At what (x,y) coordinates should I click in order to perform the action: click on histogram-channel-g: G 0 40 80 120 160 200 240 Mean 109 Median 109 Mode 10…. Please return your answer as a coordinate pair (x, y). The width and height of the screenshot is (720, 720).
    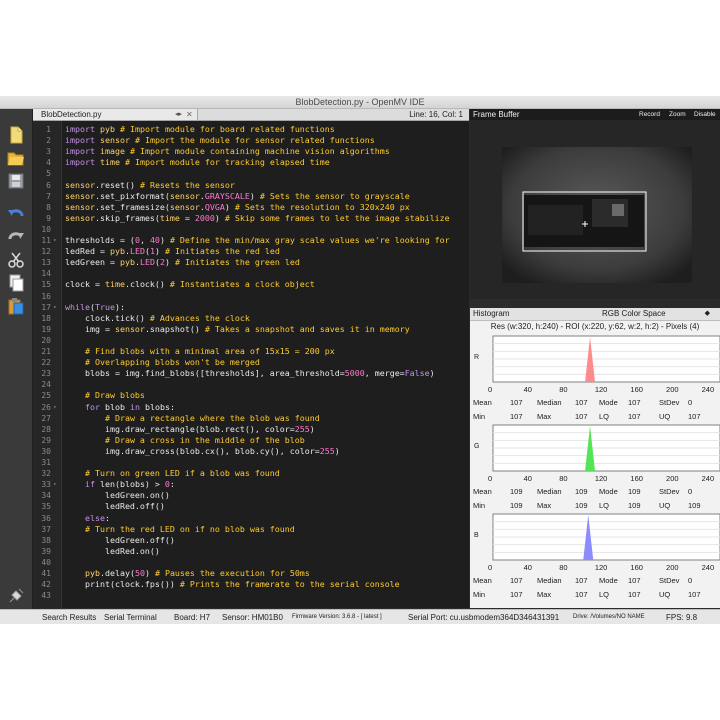
    Looking at the image, I should click on (595, 467).